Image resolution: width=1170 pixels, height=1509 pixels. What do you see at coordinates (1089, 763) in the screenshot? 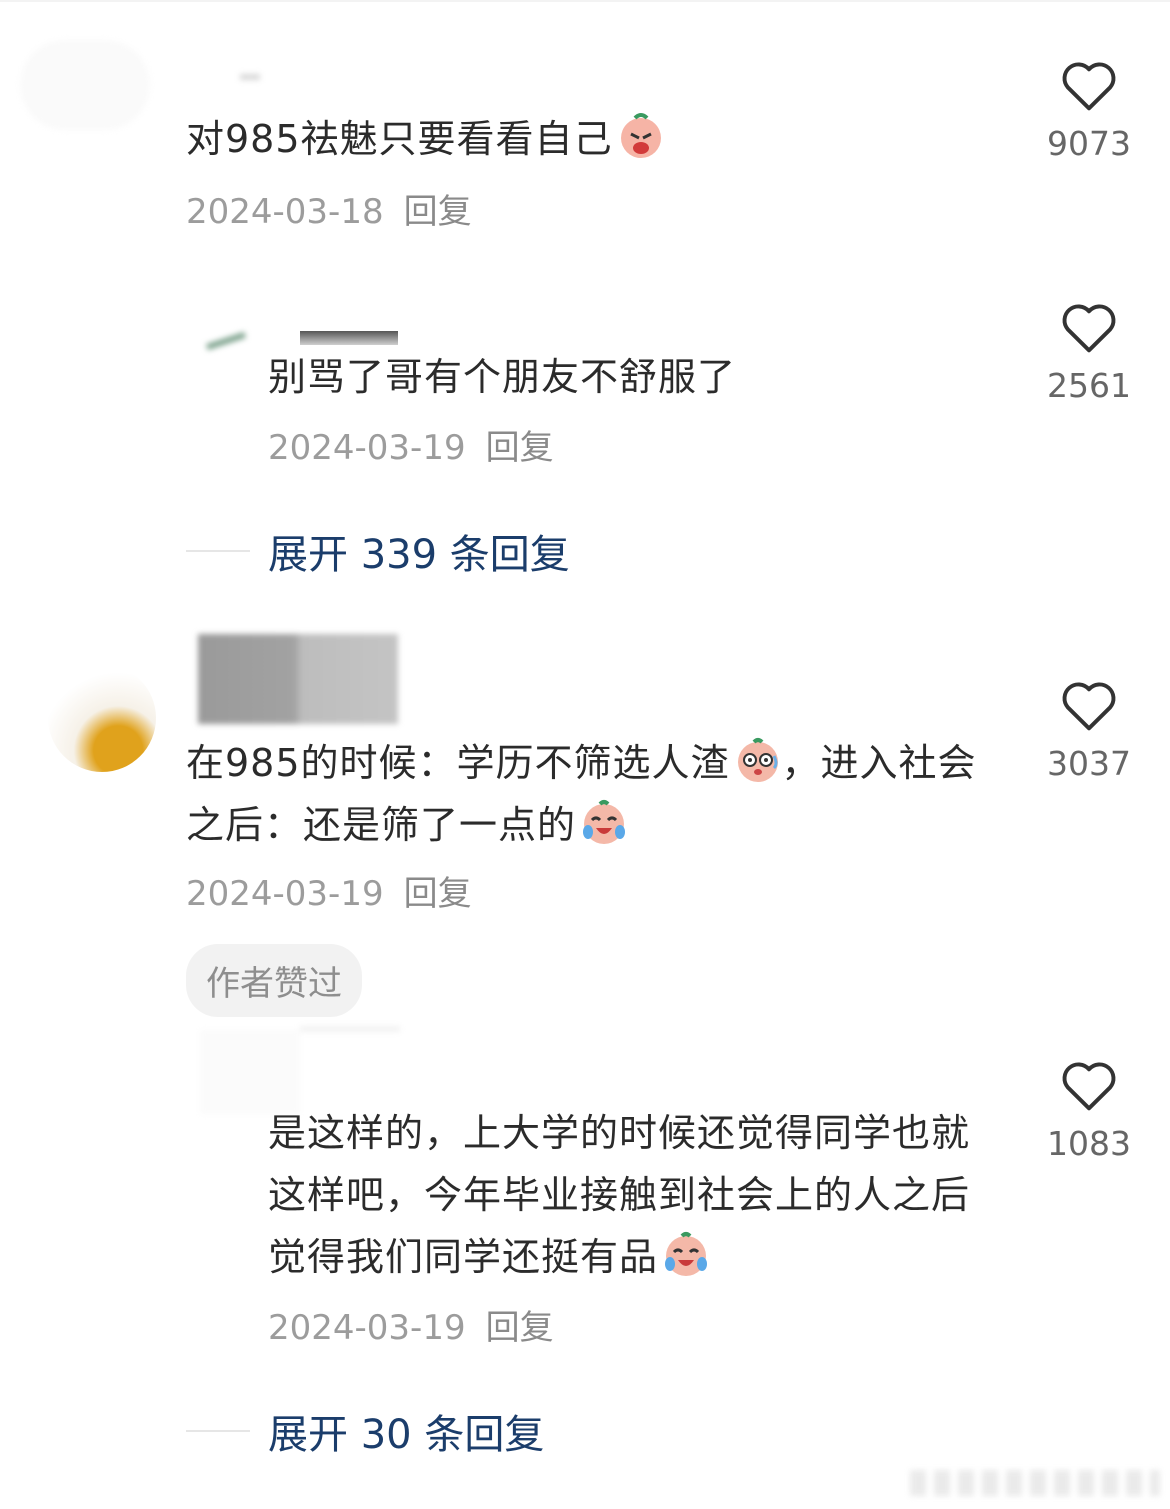
I see `like-count: 3037` at bounding box center [1089, 763].